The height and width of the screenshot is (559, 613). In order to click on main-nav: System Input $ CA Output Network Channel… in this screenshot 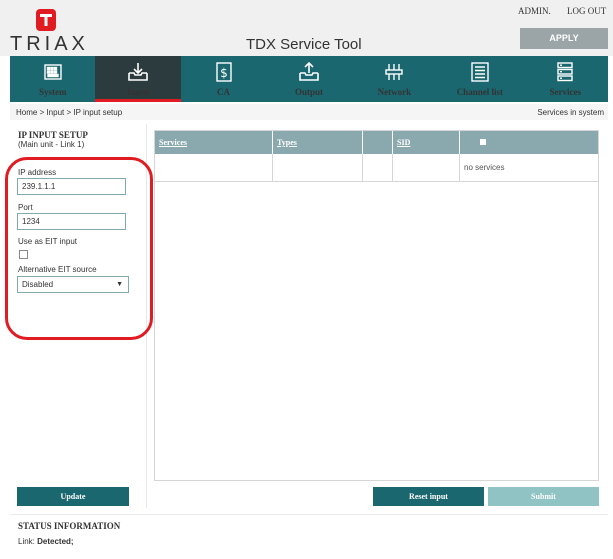, I will do `click(309, 79)`.